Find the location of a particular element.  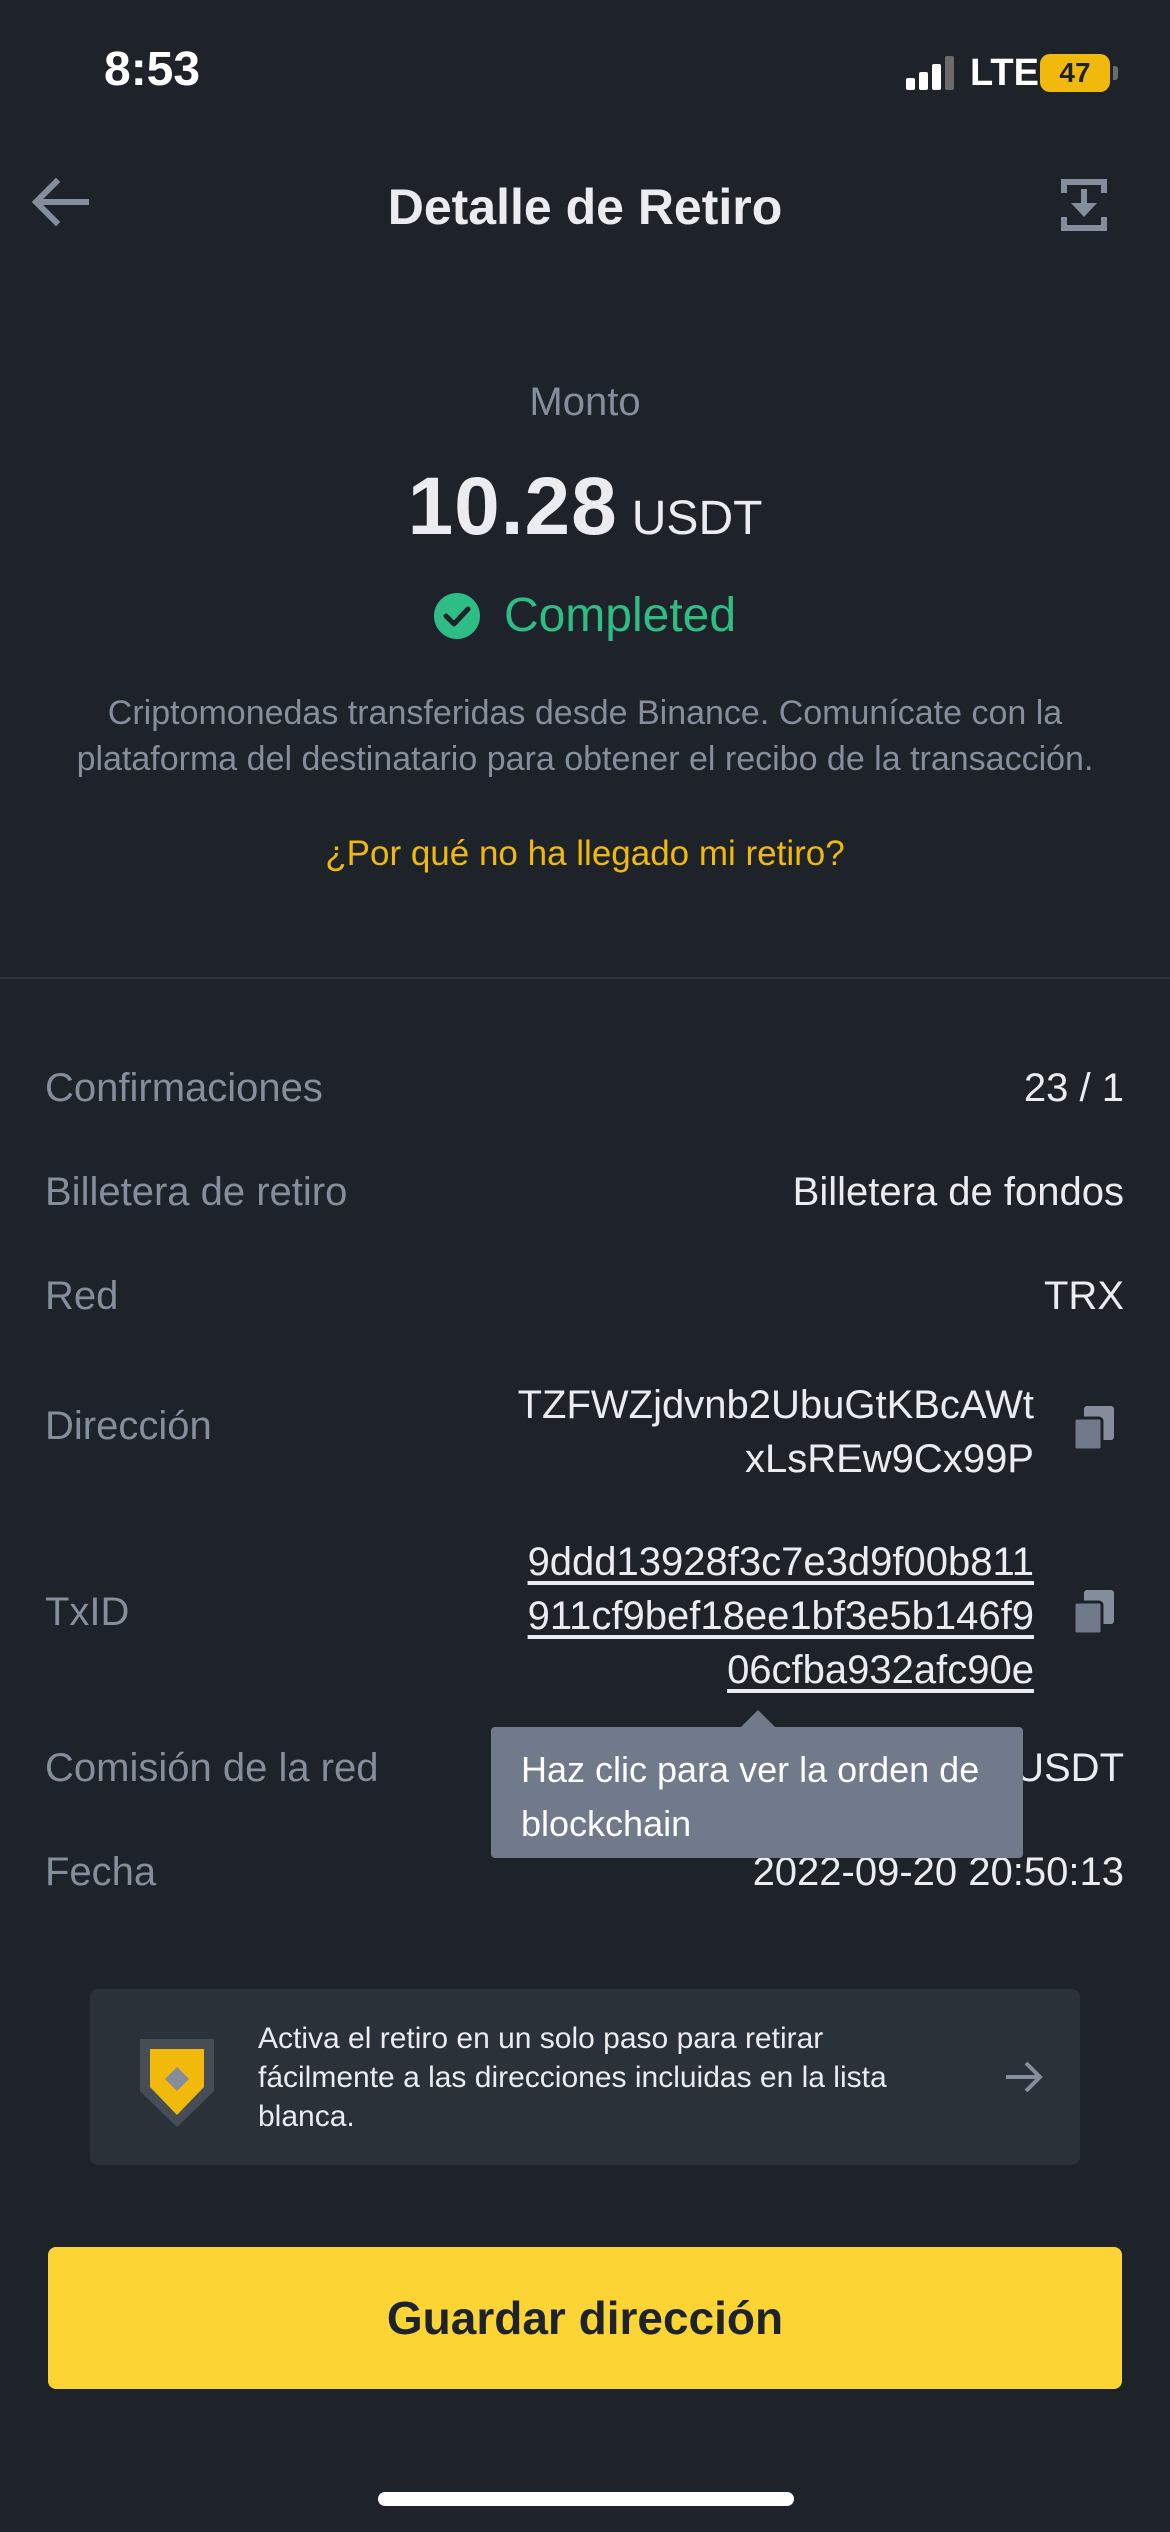

address-label: Dirección is located at coordinates (128, 1426).